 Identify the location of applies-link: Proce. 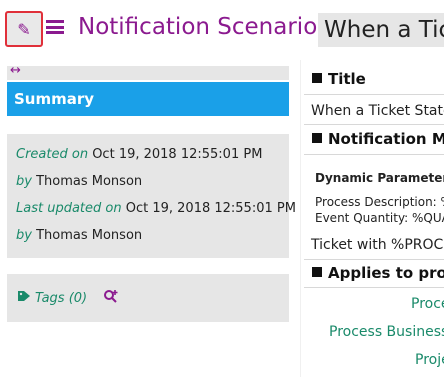
(427, 304).